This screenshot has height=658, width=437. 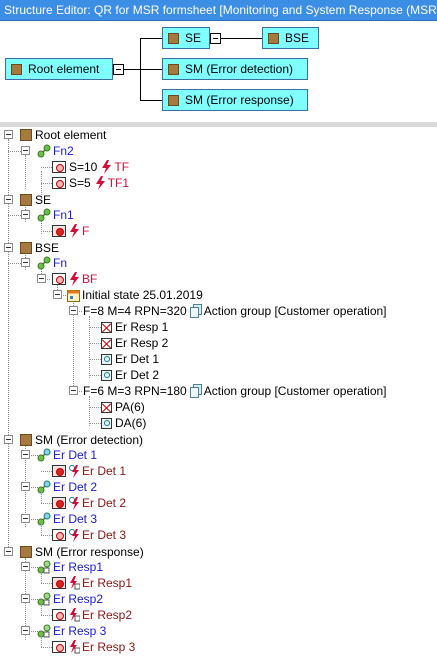 I want to click on response-action-icon, so click(x=106, y=327).